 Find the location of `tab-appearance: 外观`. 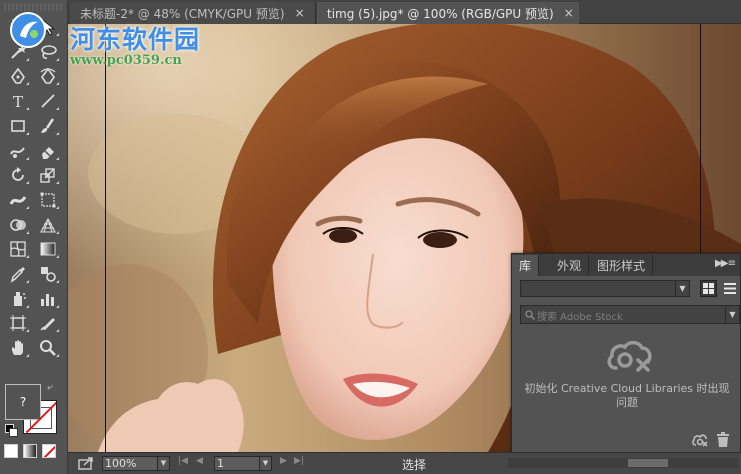

tab-appearance: 外观 is located at coordinates (570, 265).